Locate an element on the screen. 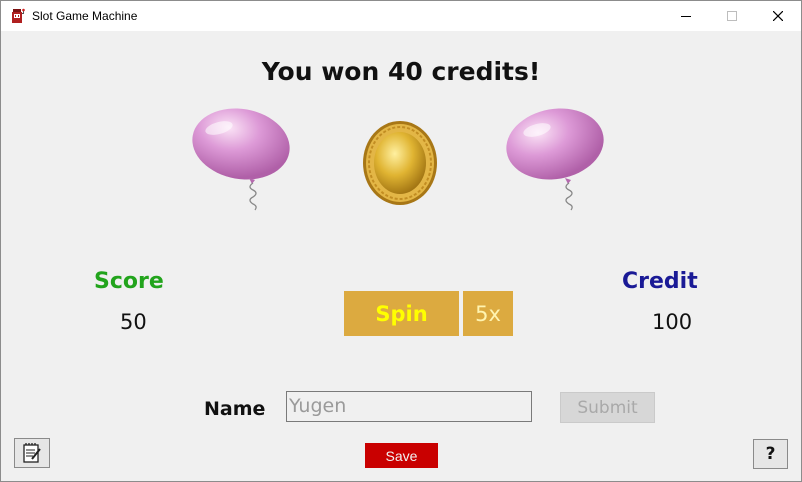 This screenshot has width=802, height=482. name-input: Yugen is located at coordinates (409, 406).